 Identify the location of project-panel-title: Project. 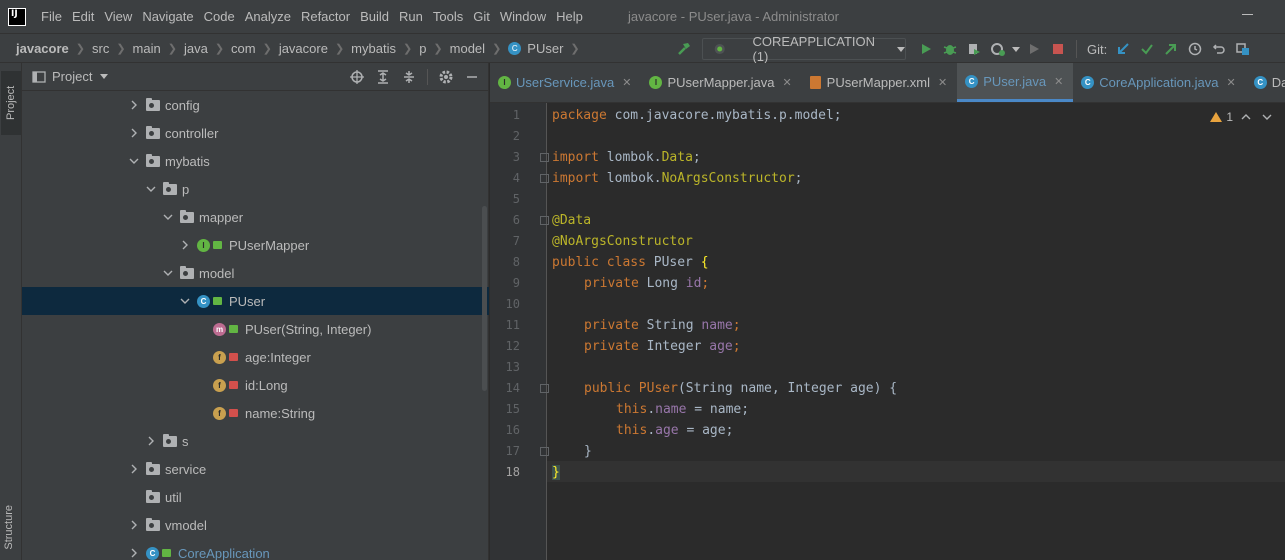
(72, 76).